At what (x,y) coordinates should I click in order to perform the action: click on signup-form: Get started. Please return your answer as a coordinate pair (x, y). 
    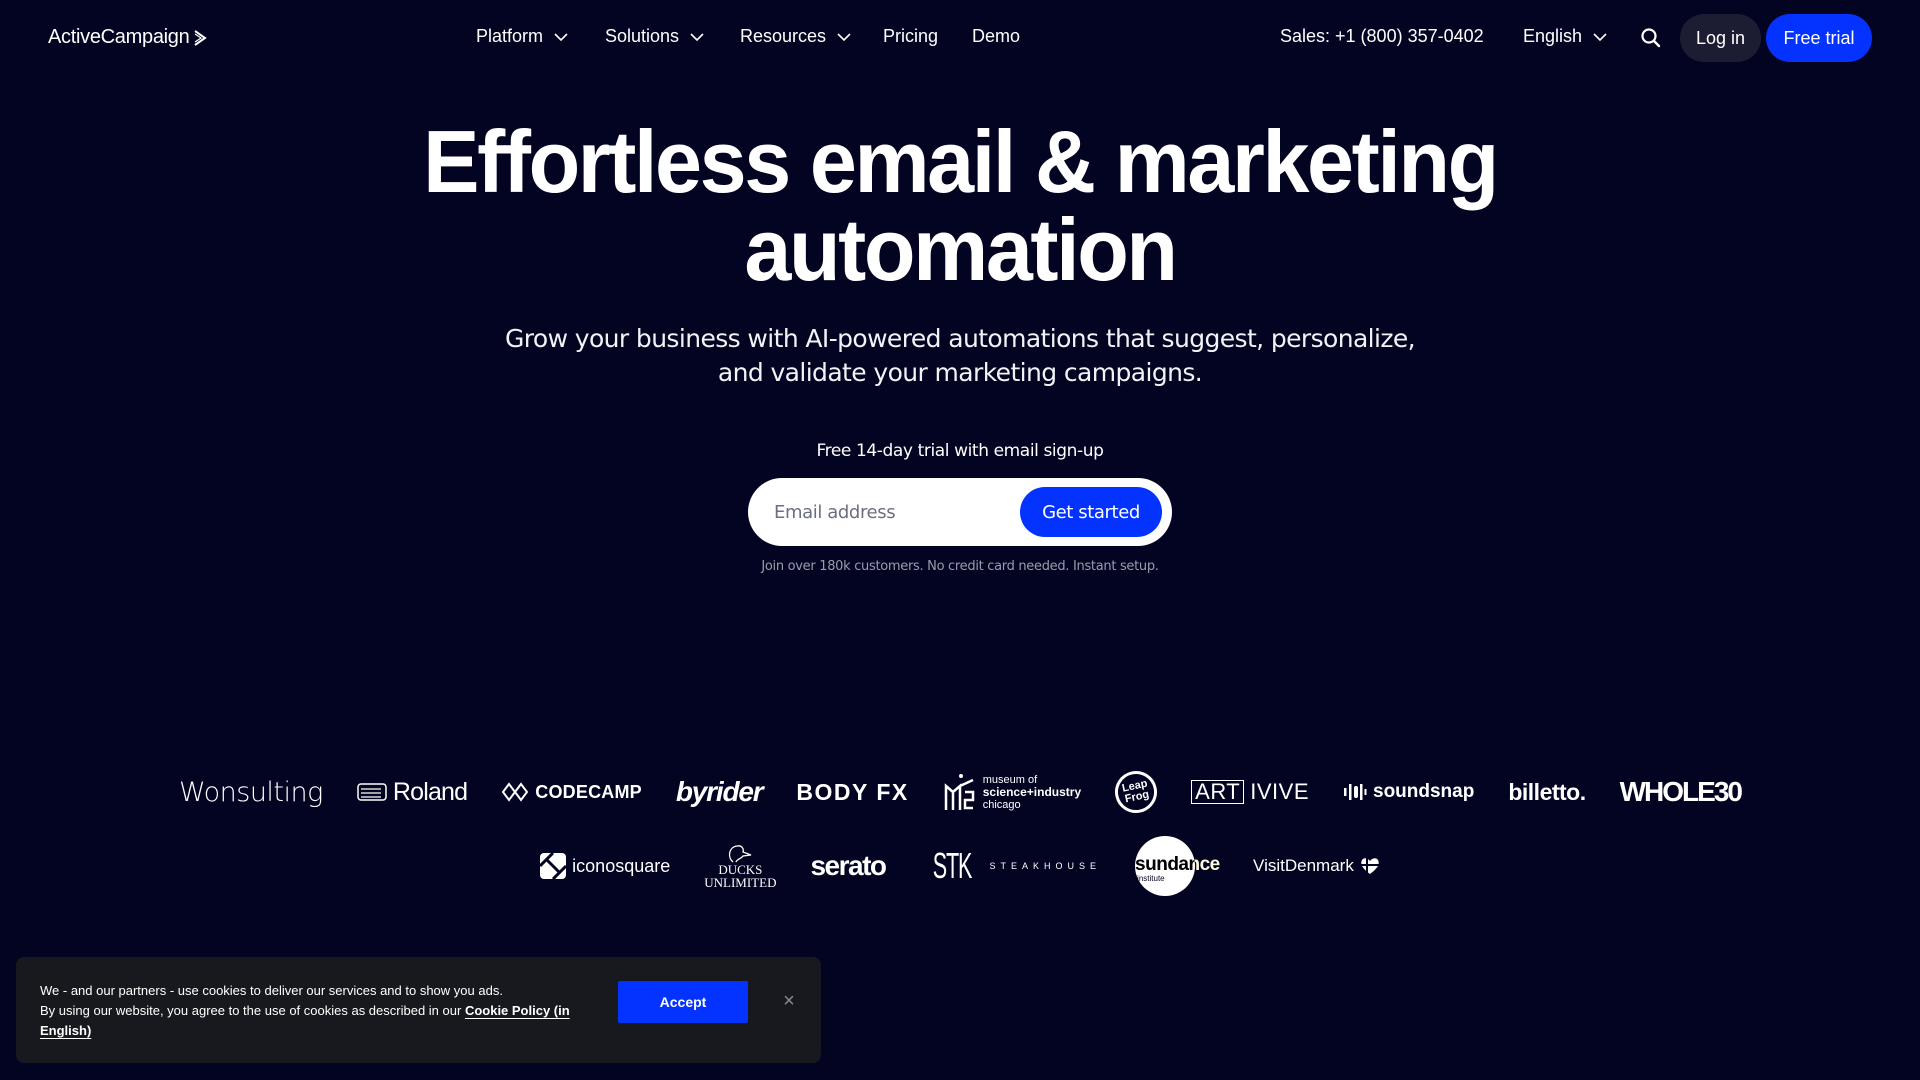
    Looking at the image, I should click on (960, 512).